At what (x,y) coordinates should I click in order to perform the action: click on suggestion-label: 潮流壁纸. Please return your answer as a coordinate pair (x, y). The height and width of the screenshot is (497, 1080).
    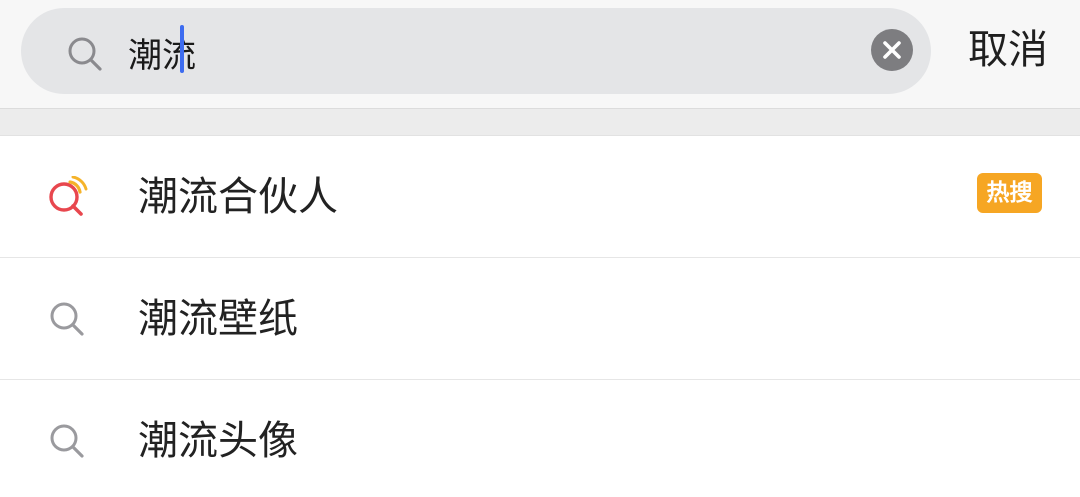
    Looking at the image, I should click on (218, 319).